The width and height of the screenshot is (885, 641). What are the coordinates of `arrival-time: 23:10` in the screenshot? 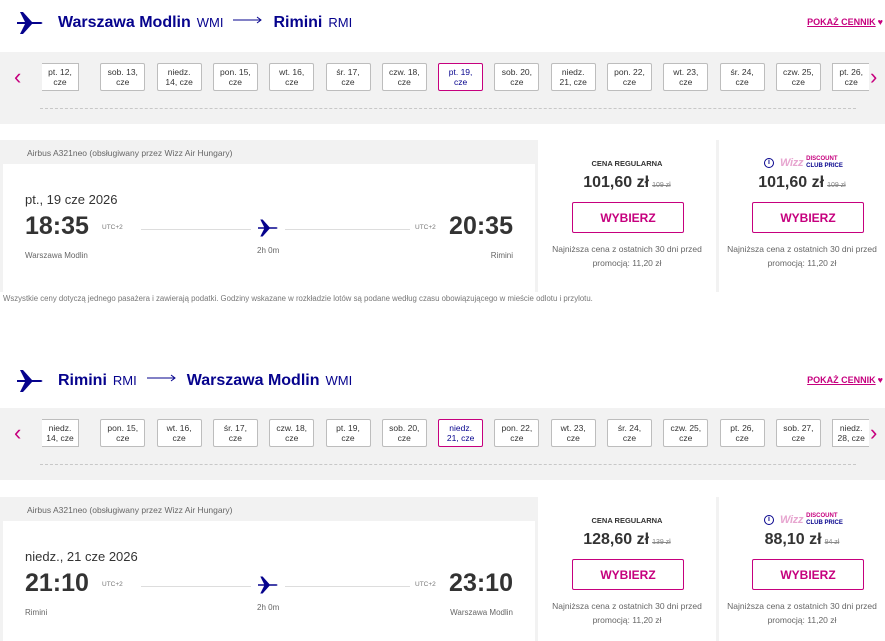 It's located at (481, 583).